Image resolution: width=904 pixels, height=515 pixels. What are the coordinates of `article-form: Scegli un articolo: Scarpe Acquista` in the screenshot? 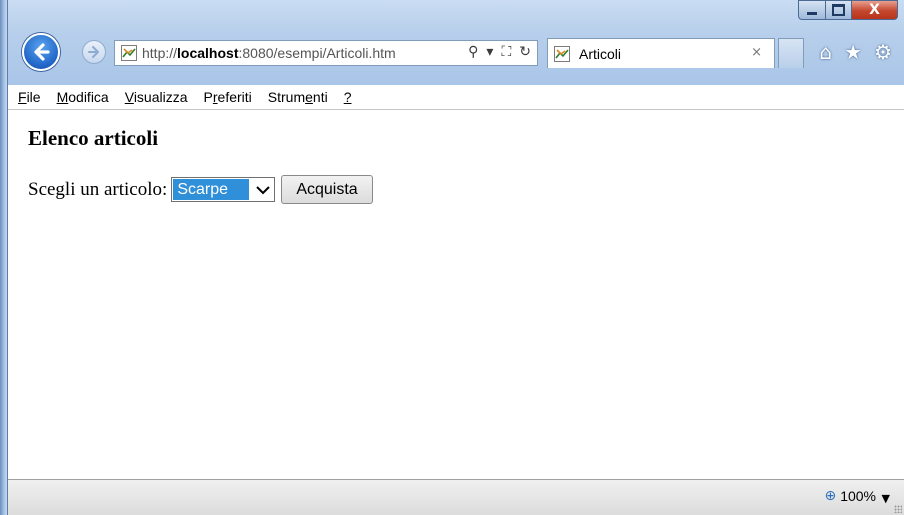 It's located at (200, 189).